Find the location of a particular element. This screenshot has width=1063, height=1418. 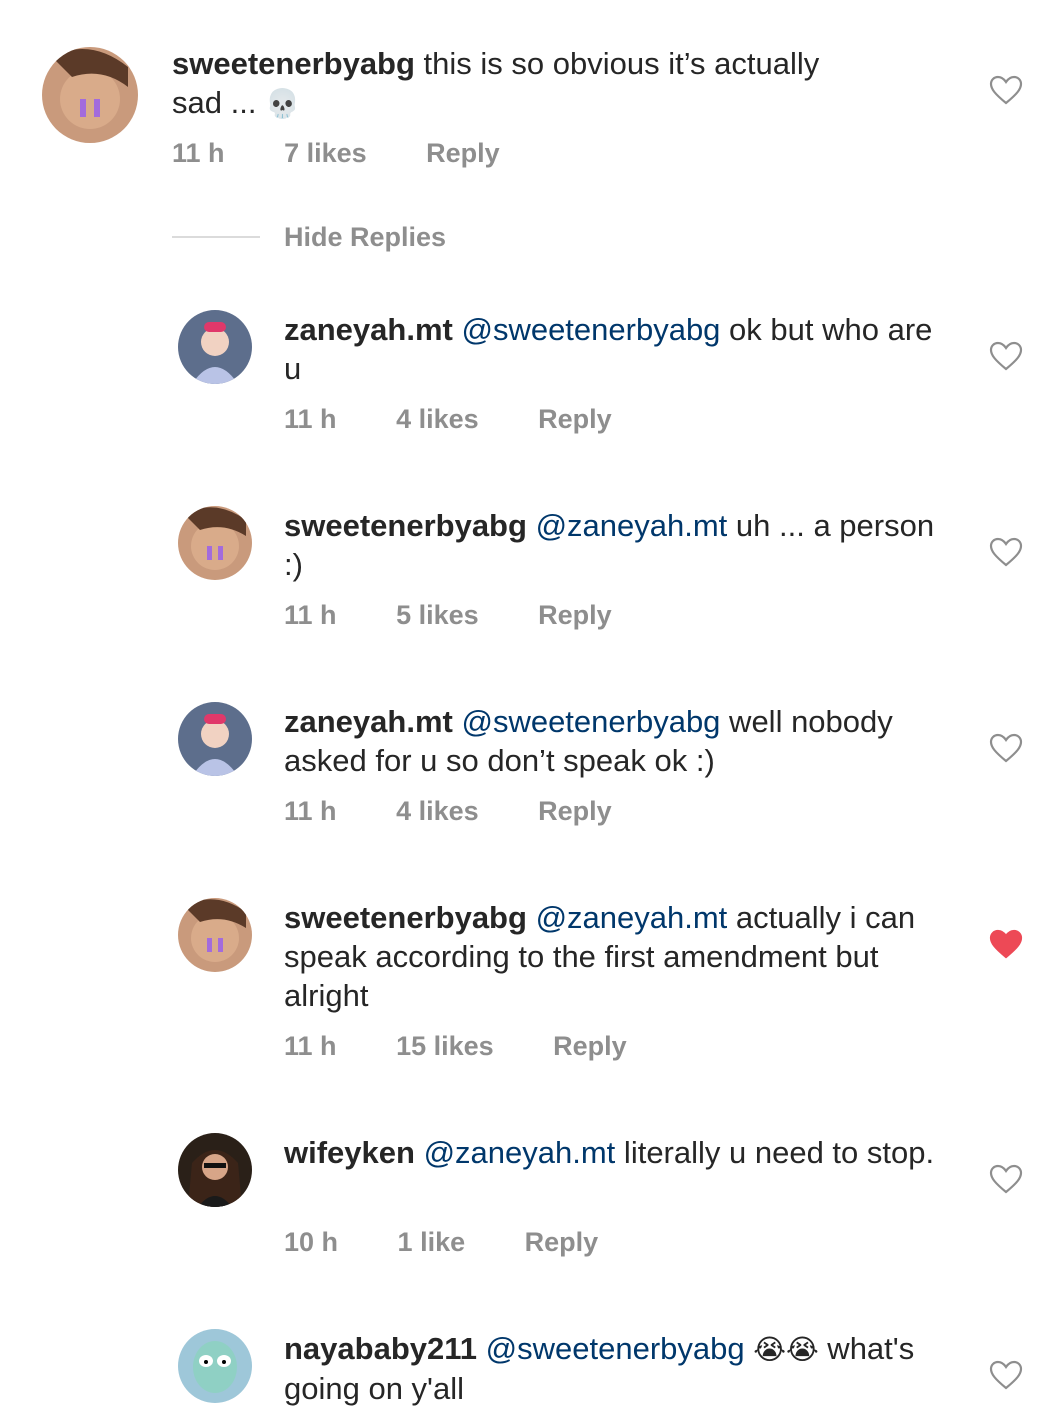

username: wifeyken is located at coordinates (349, 1152).